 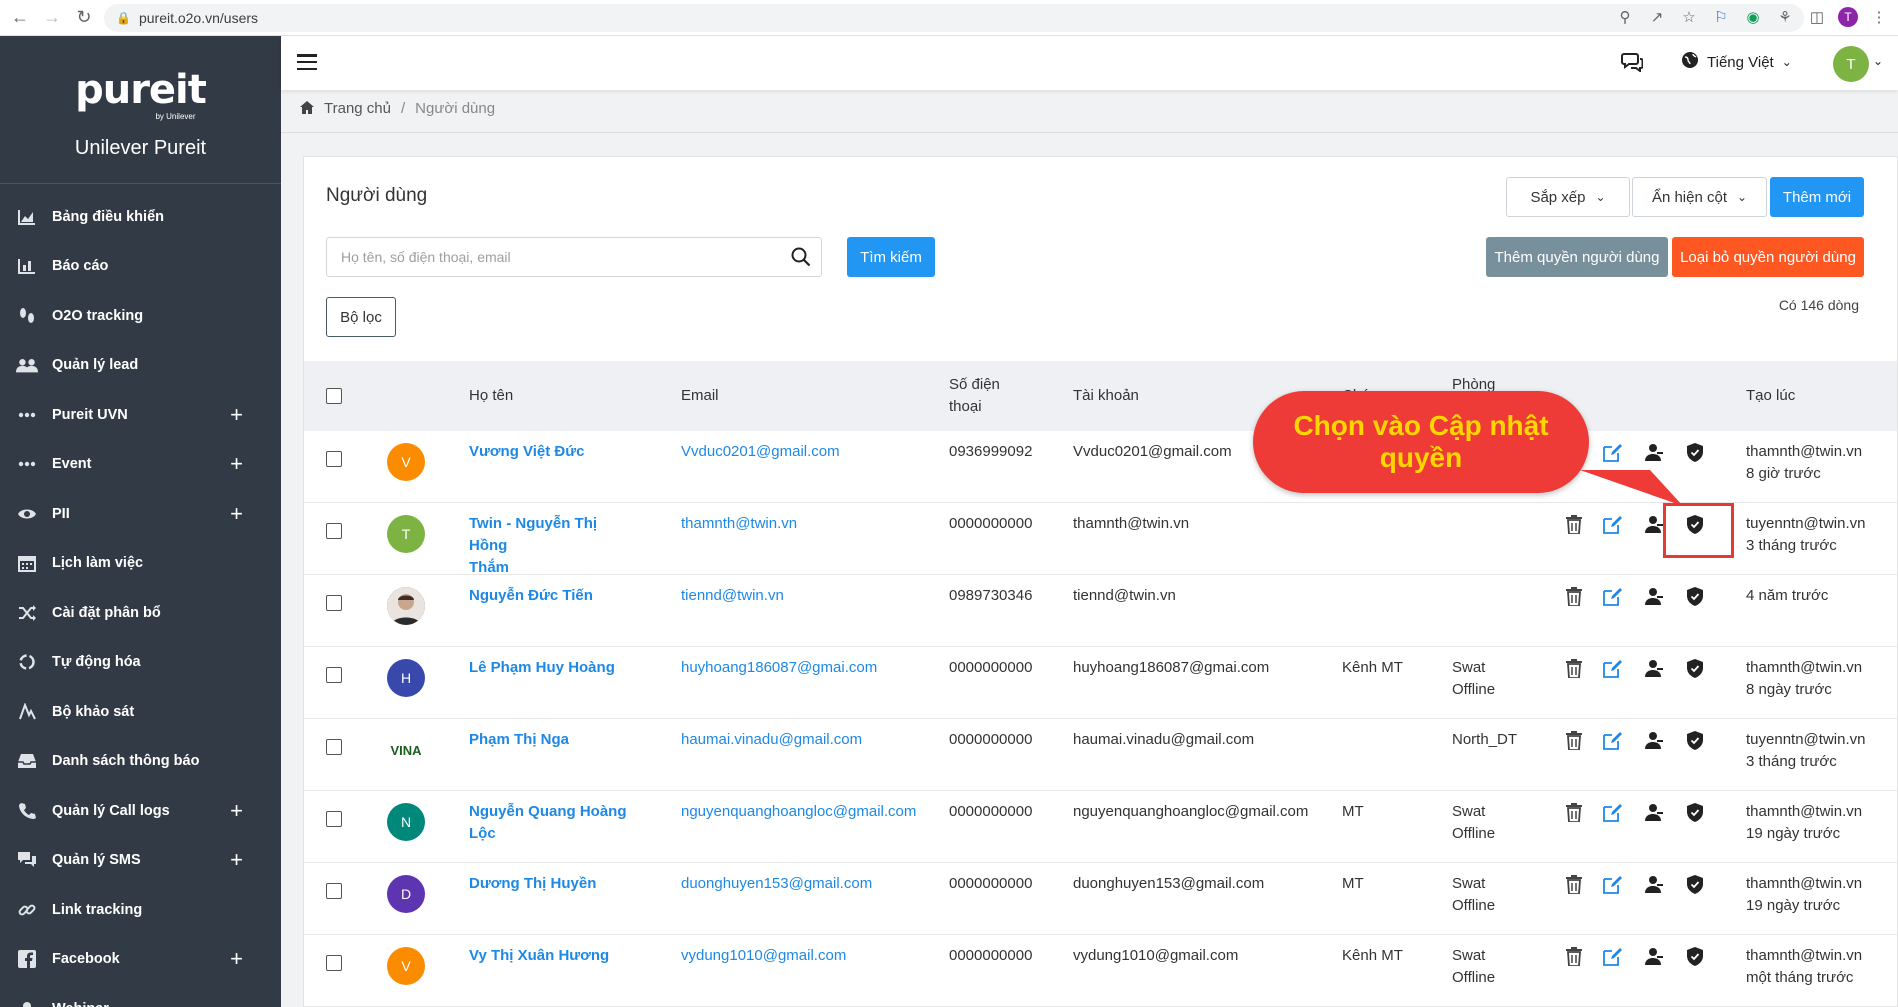 I want to click on translate-icon: ⚐, so click(x=1721, y=17).